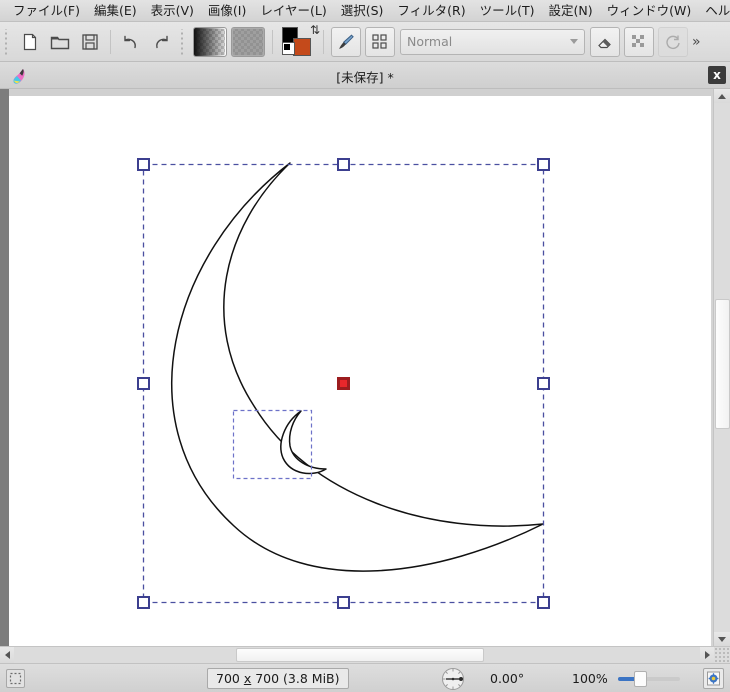 This screenshot has width=730, height=692. Describe the element at coordinates (303, 442) in the screenshot. I see `small-crescent` at that location.